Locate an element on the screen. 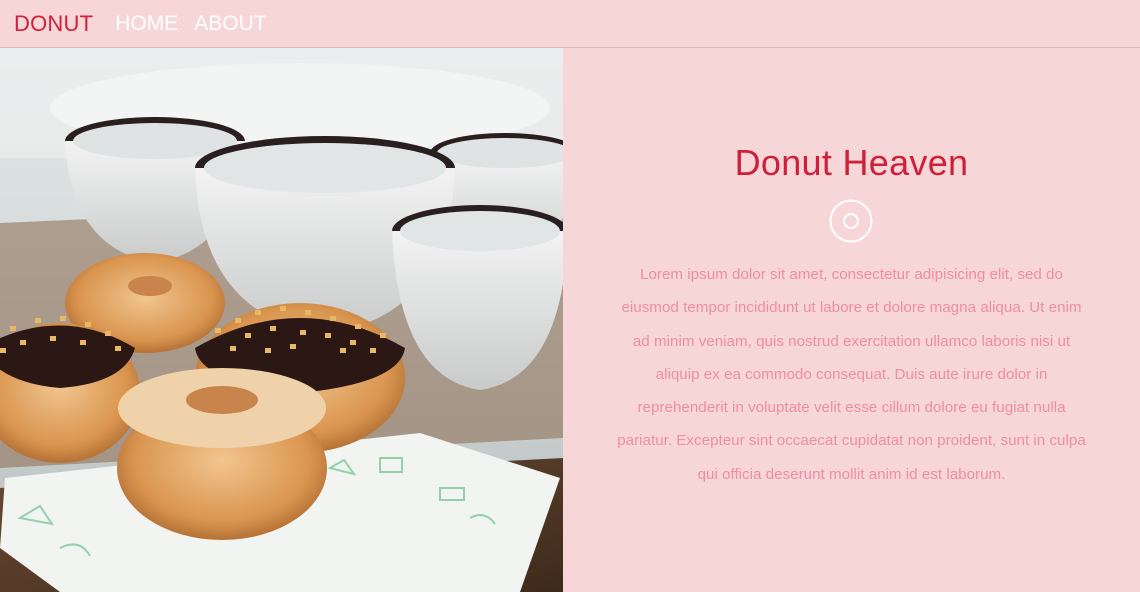 This screenshot has width=1140, height=592. nav-home-link: HOME is located at coordinates (146, 24).